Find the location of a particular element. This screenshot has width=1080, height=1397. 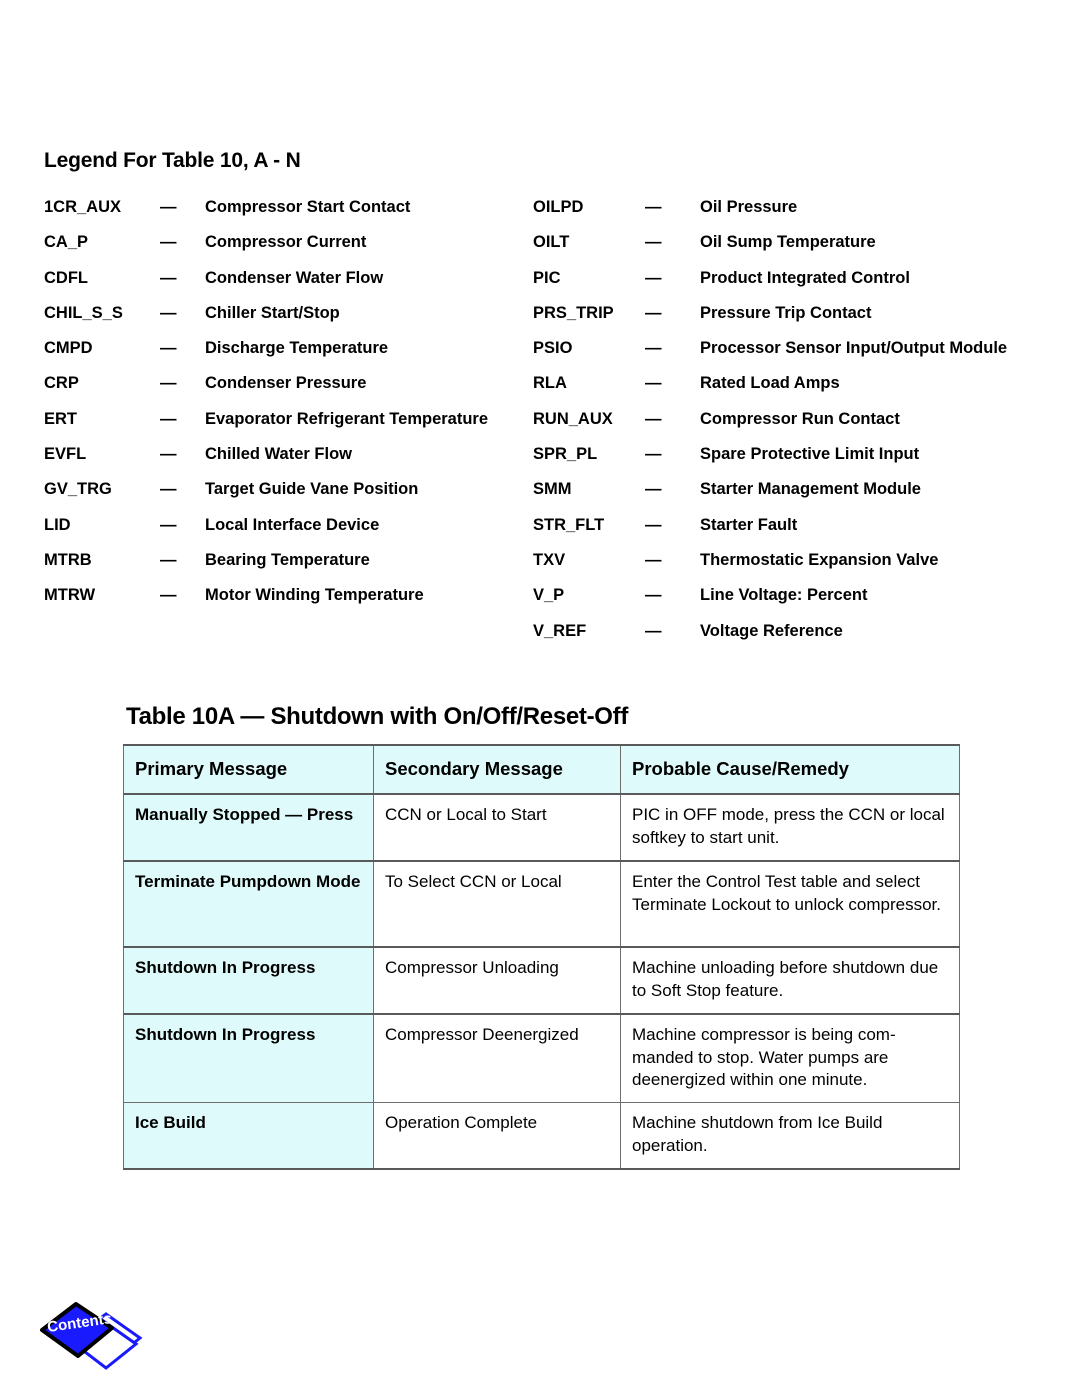

legend-abbreviation: CHIL_S_S is located at coordinates (83, 312).